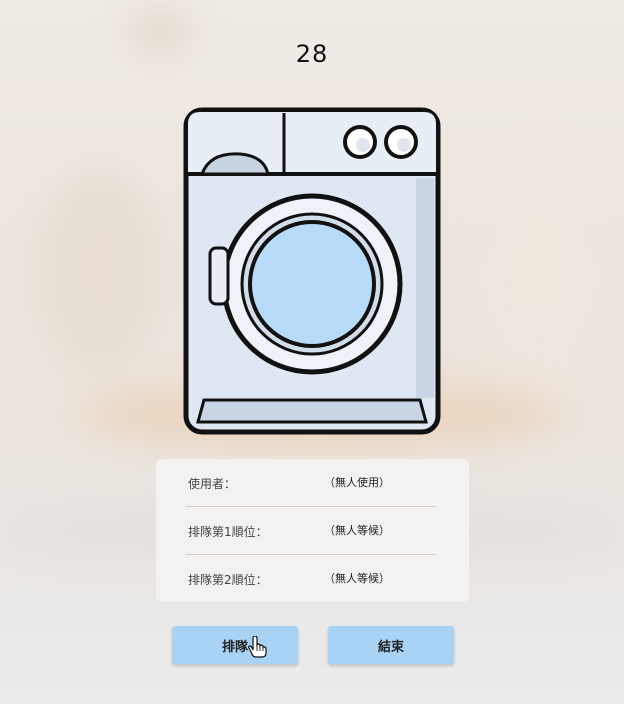  Describe the element at coordinates (235, 645) in the screenshot. I see `queue-button: 排隊` at that location.